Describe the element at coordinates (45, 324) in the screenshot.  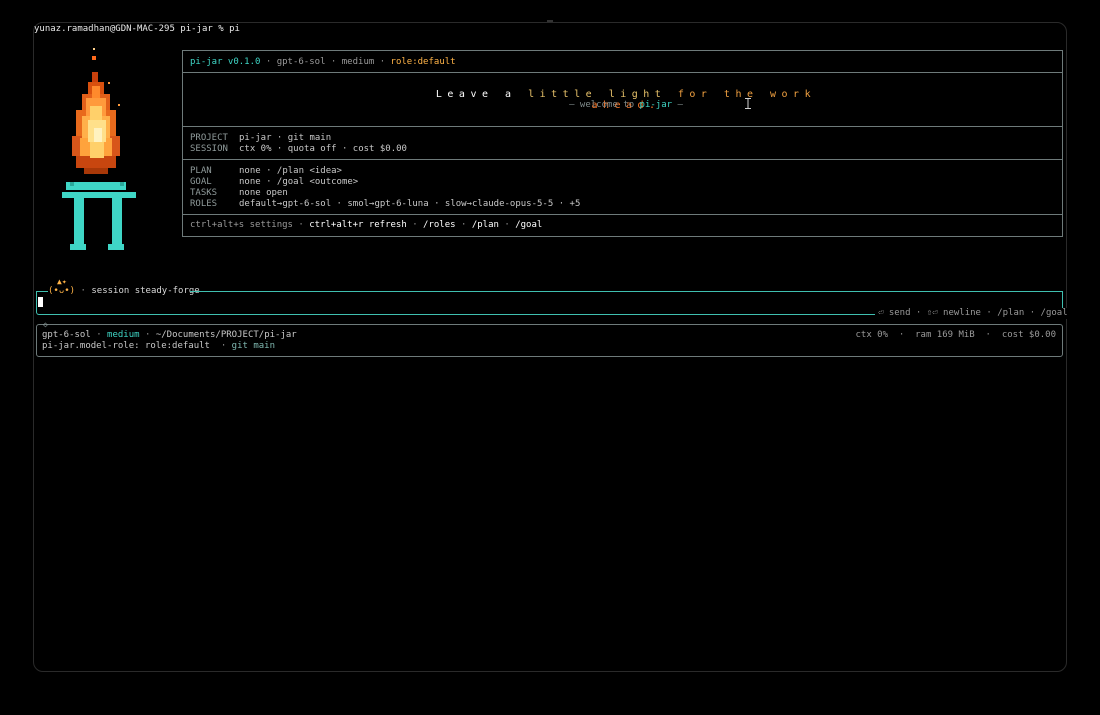
I see `corner-diamond-icon: ◇` at that location.